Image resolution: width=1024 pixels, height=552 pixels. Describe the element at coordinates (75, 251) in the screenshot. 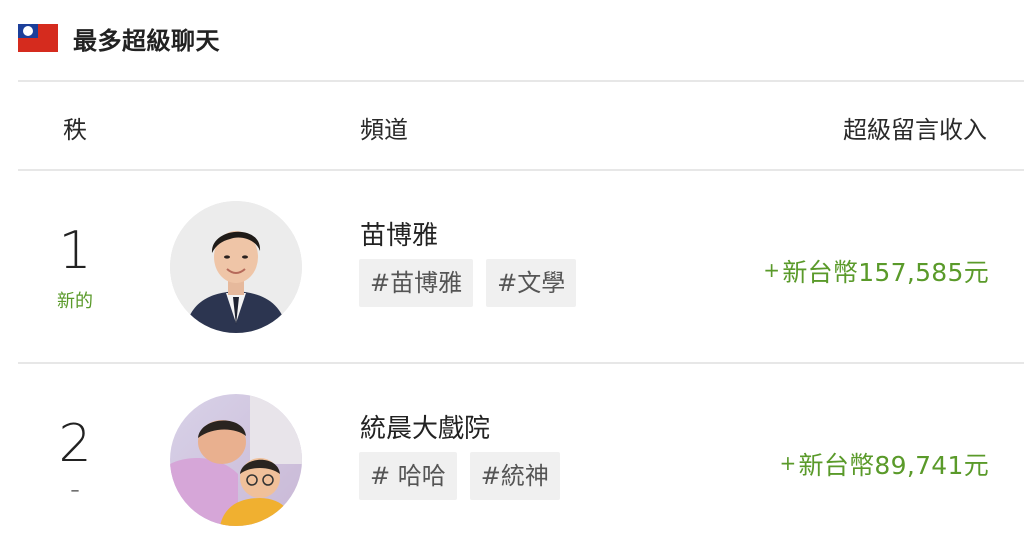

I see `rank-number: 1` at that location.